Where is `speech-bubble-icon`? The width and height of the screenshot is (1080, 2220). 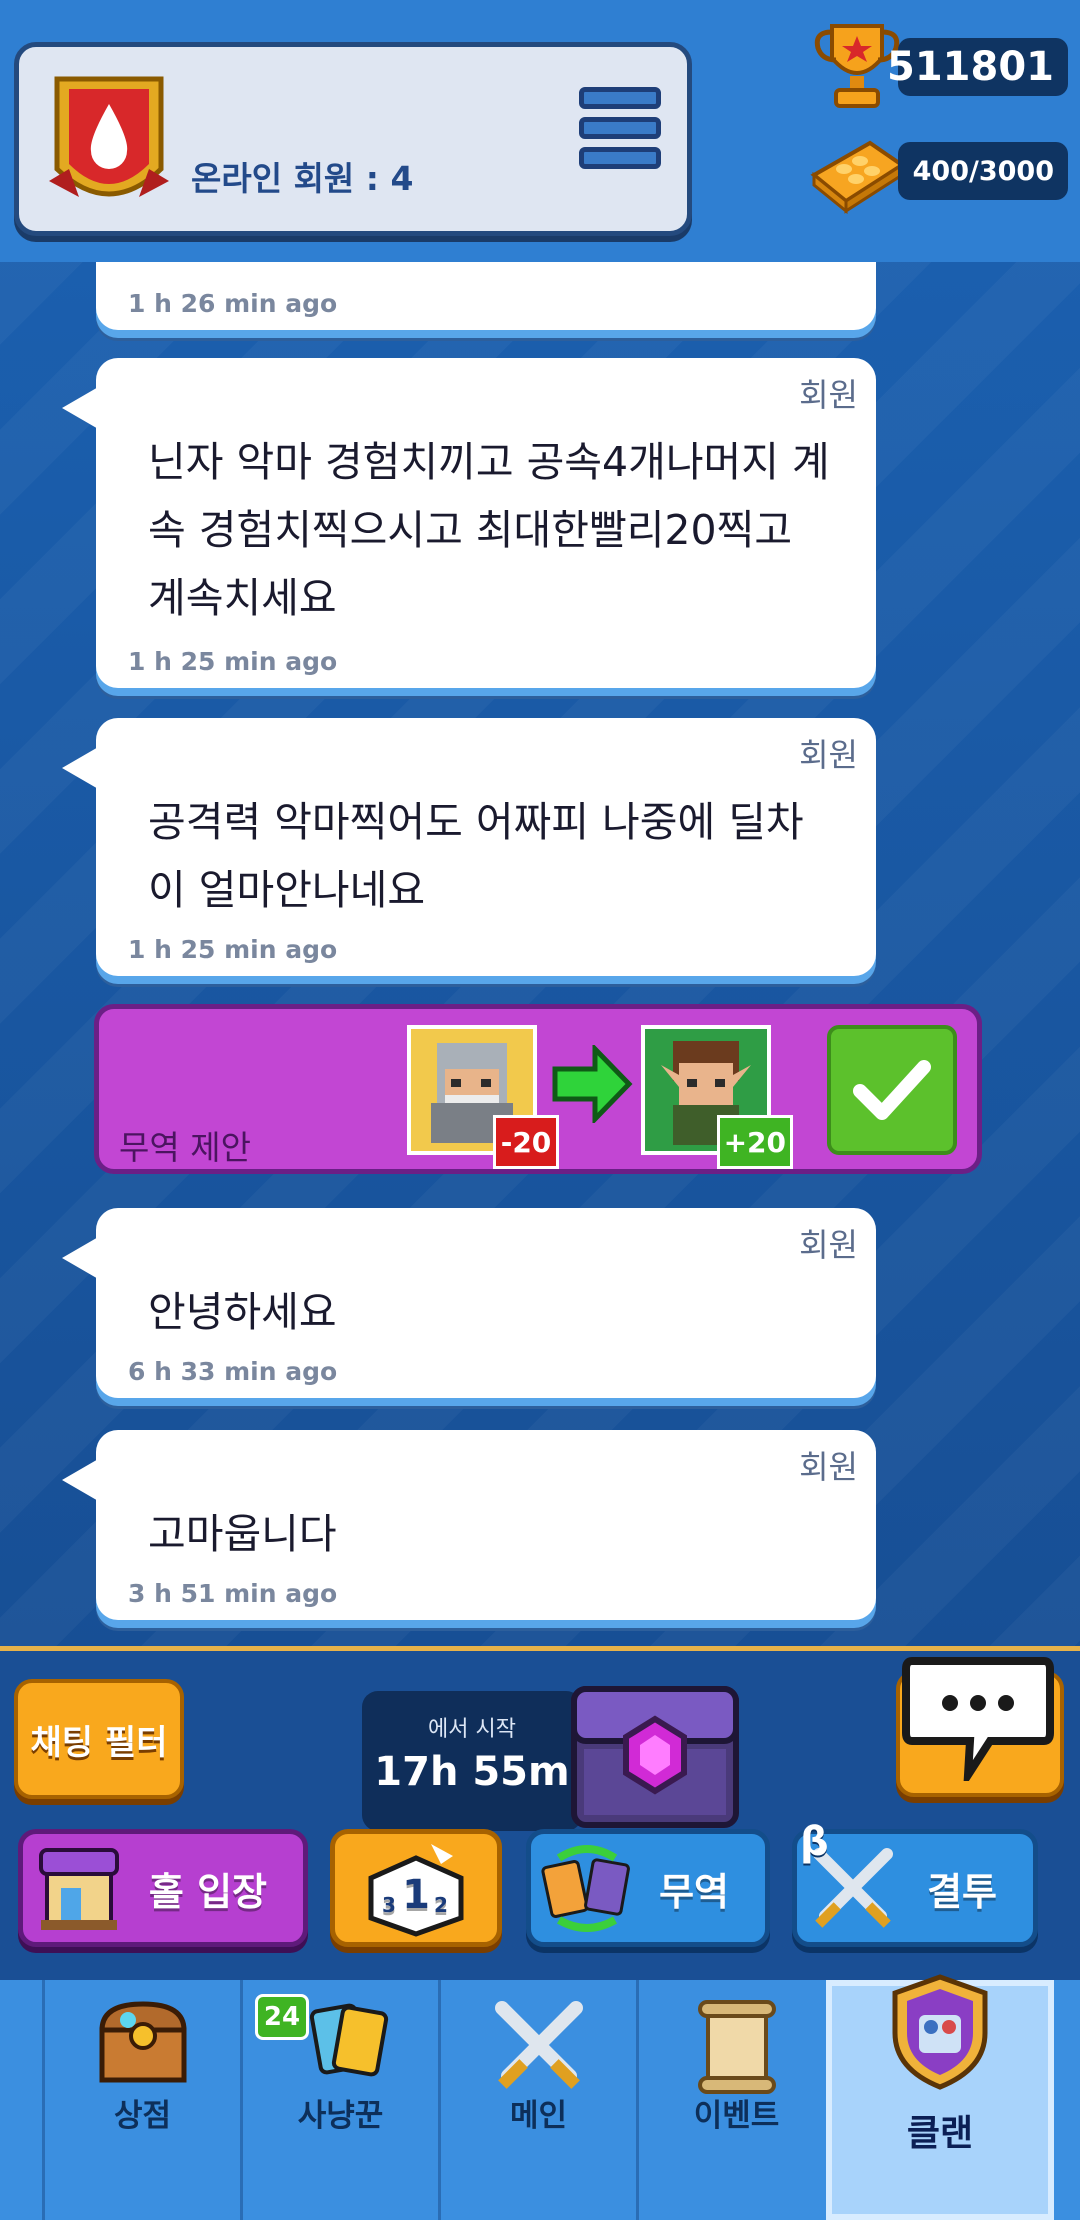 speech-bubble-icon is located at coordinates (978, 1719).